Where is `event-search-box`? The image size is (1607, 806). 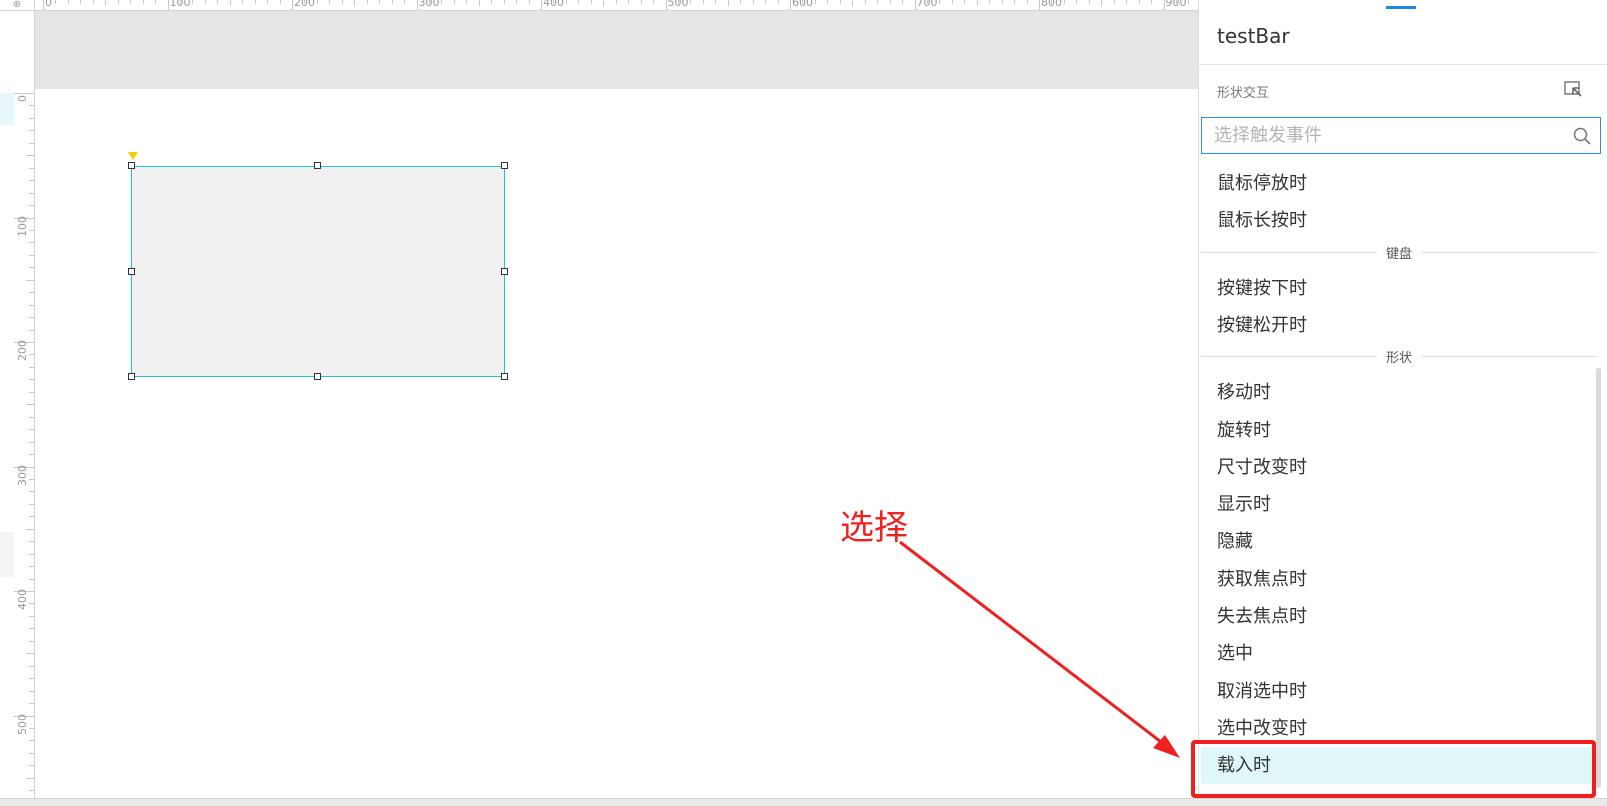 event-search-box is located at coordinates (1401, 135).